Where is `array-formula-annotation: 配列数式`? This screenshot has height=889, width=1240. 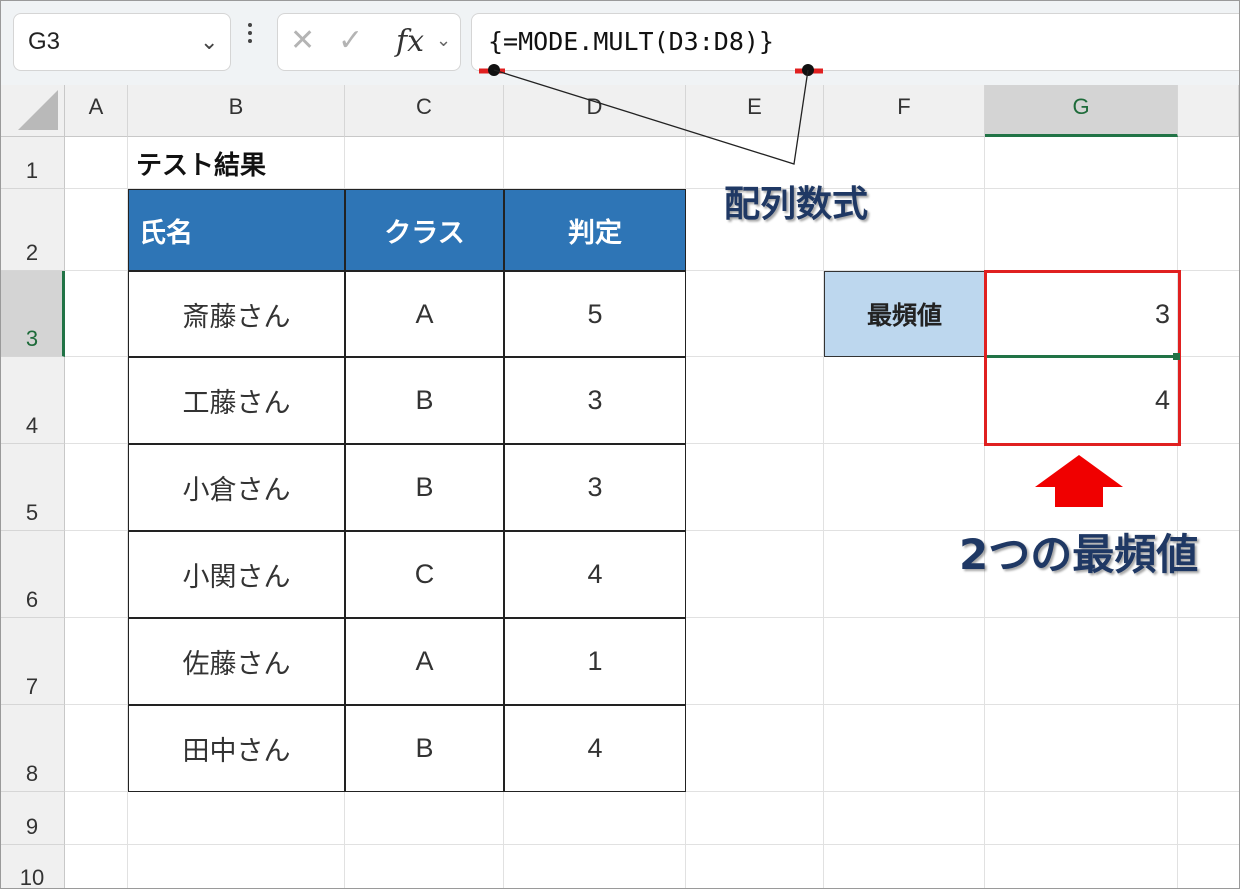 array-formula-annotation: 配列数式 is located at coordinates (796, 204).